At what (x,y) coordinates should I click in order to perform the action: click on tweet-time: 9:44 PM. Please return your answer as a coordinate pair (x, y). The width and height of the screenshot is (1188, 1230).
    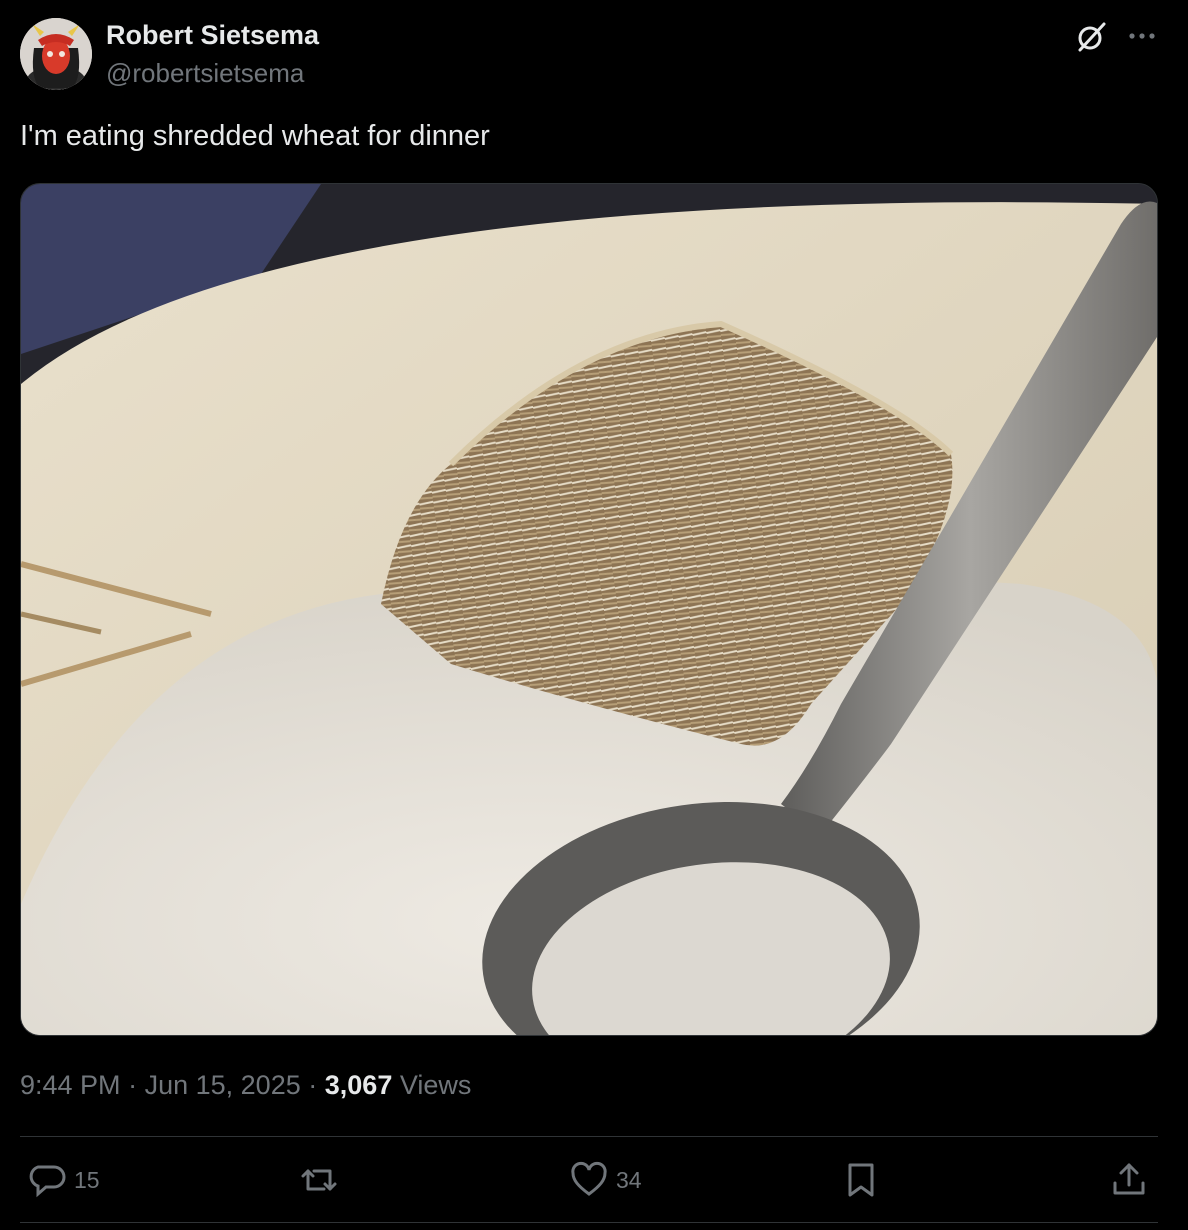
    Looking at the image, I should click on (70, 1085).